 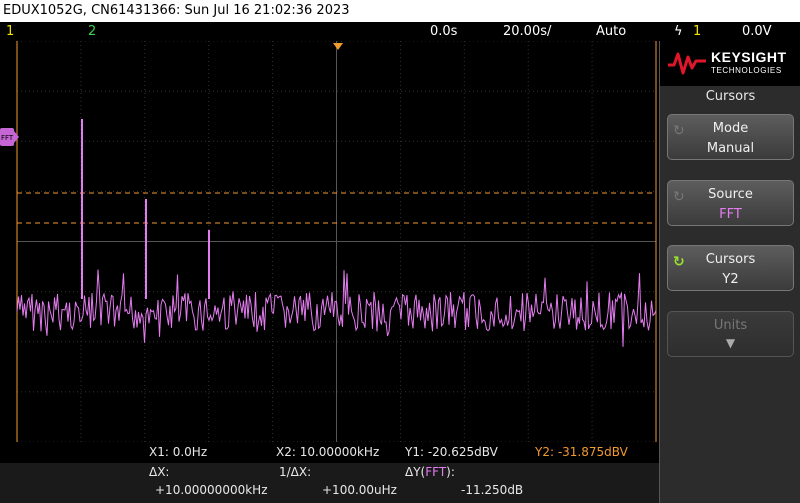 What do you see at coordinates (10, 31) in the screenshot?
I see `channel-1-indicator: 1` at bounding box center [10, 31].